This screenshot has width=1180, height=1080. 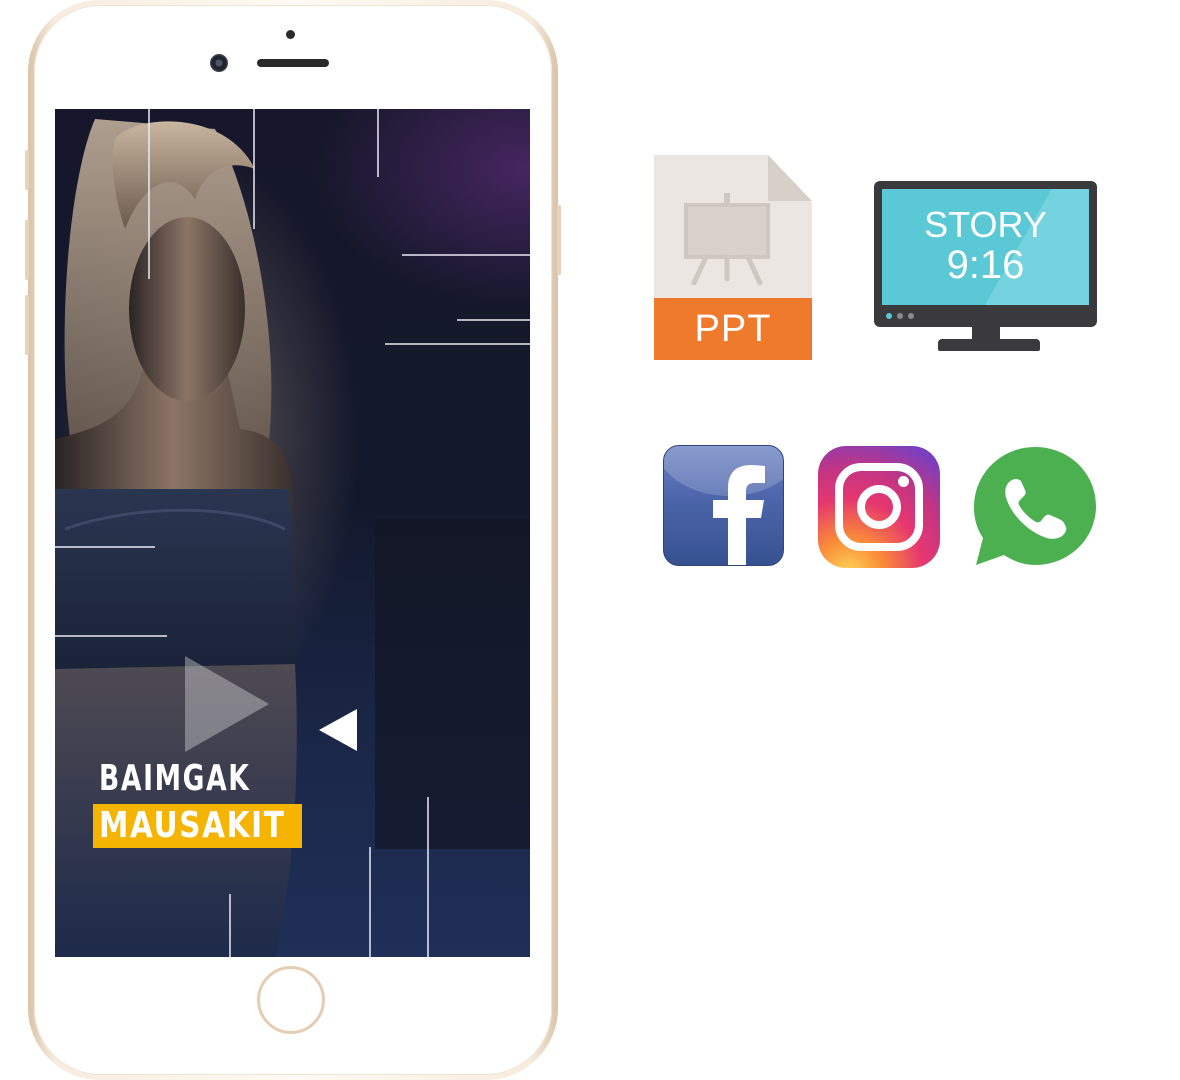 I want to click on monitor-neck, so click(x=986, y=333).